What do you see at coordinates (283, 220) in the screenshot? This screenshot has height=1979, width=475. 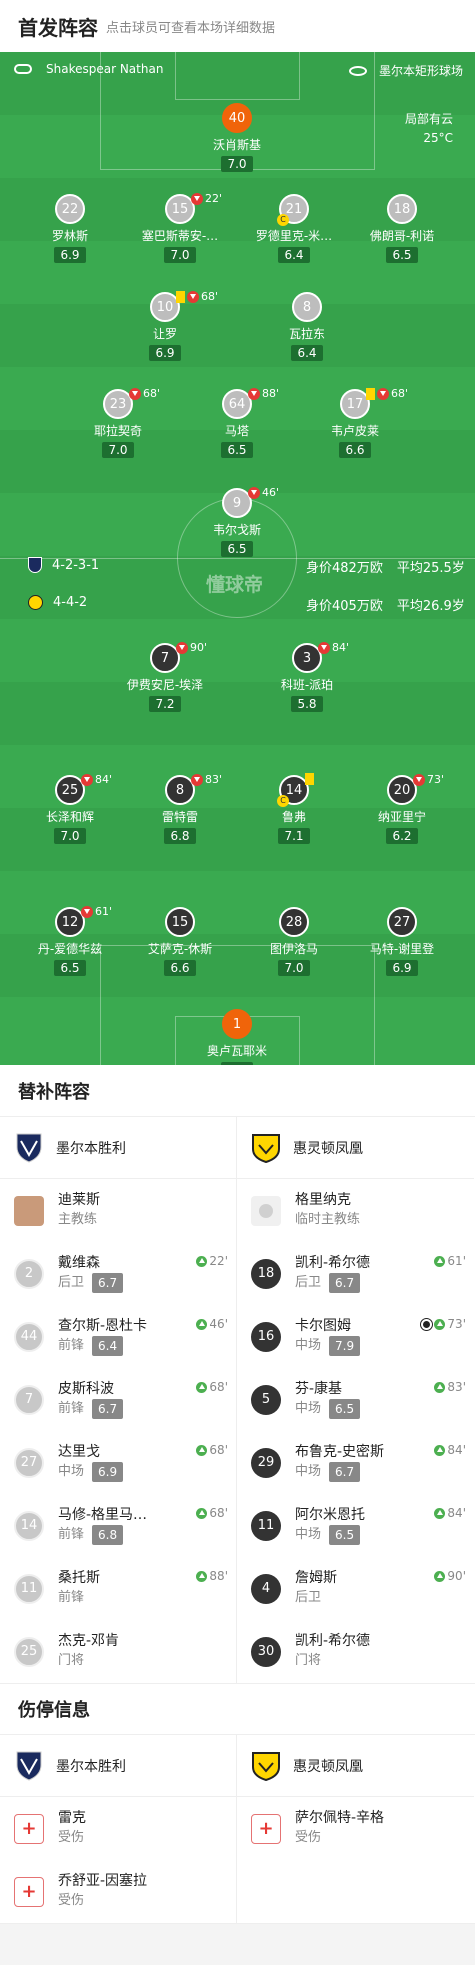 I see `captain-badge-icon: C` at bounding box center [283, 220].